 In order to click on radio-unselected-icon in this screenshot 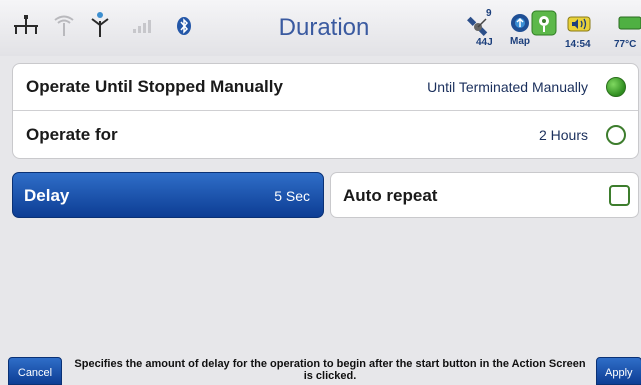, I will do `click(616, 135)`.